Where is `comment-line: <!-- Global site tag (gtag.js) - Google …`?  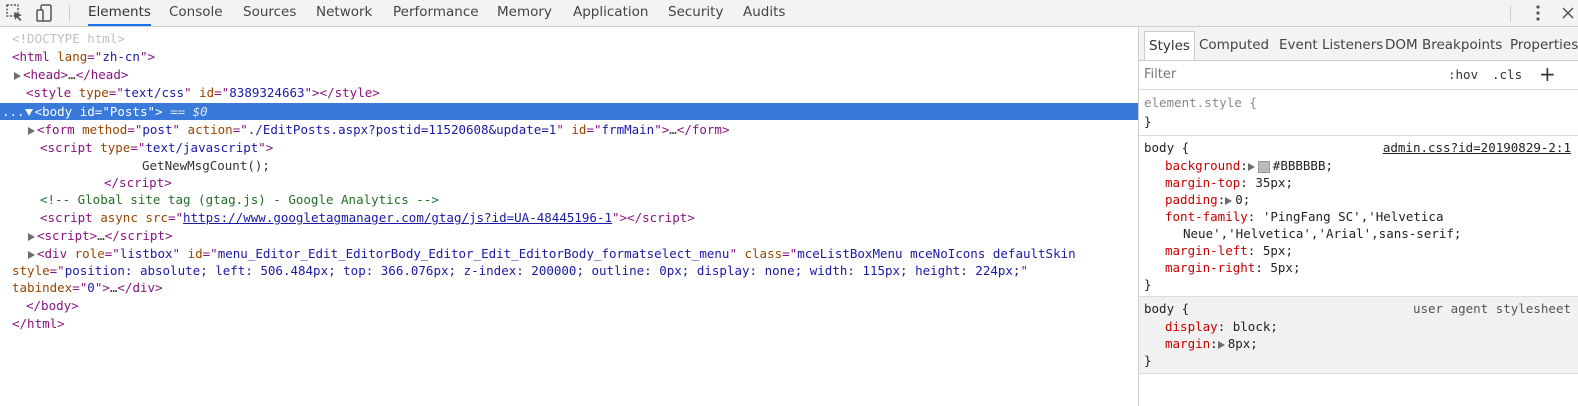
comment-line: <!-- Global site tag (gtag.js) - Google … is located at coordinates (239, 199).